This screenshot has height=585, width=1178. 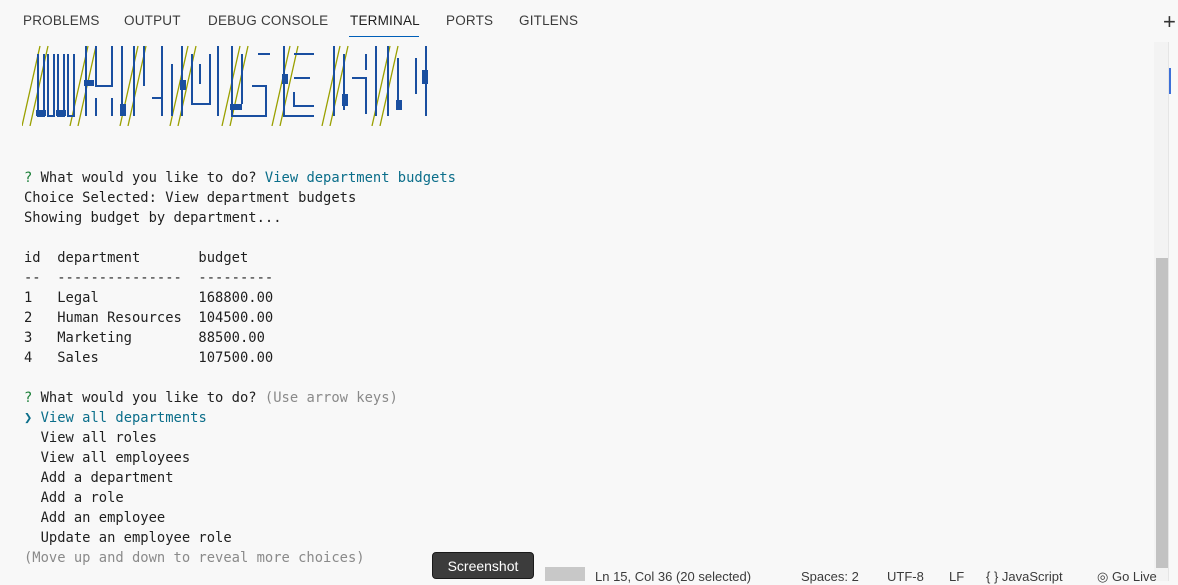 What do you see at coordinates (1173, 311) in the screenshot?
I see `minimap-edge` at bounding box center [1173, 311].